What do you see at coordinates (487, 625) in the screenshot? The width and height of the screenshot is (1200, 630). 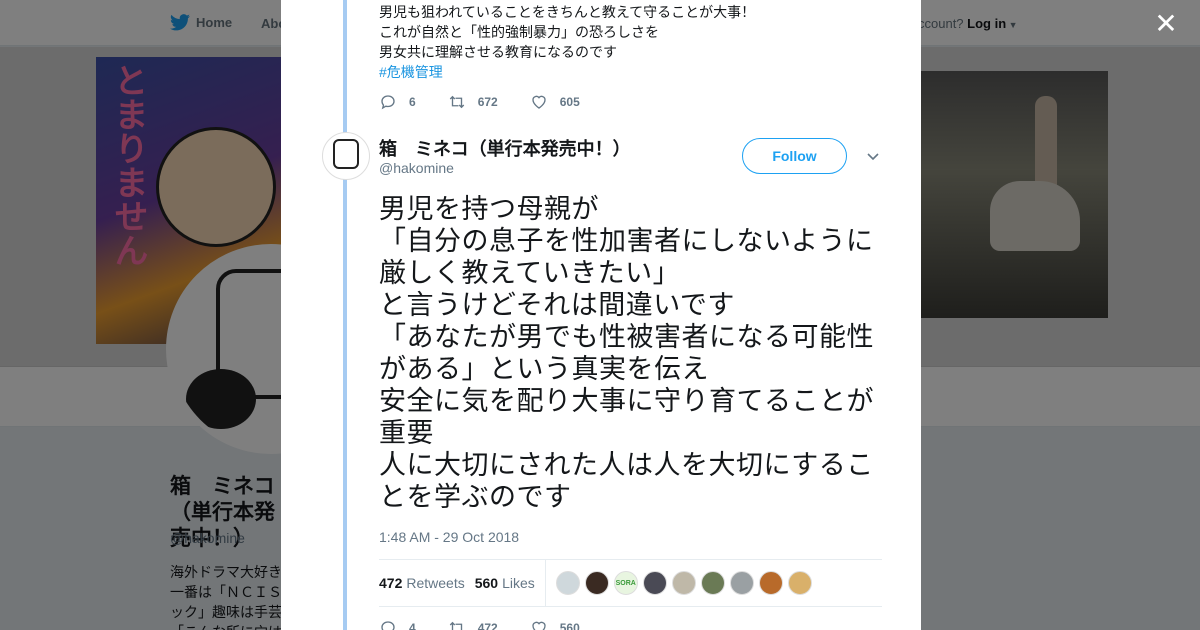 I see `retweet-count: 472` at bounding box center [487, 625].